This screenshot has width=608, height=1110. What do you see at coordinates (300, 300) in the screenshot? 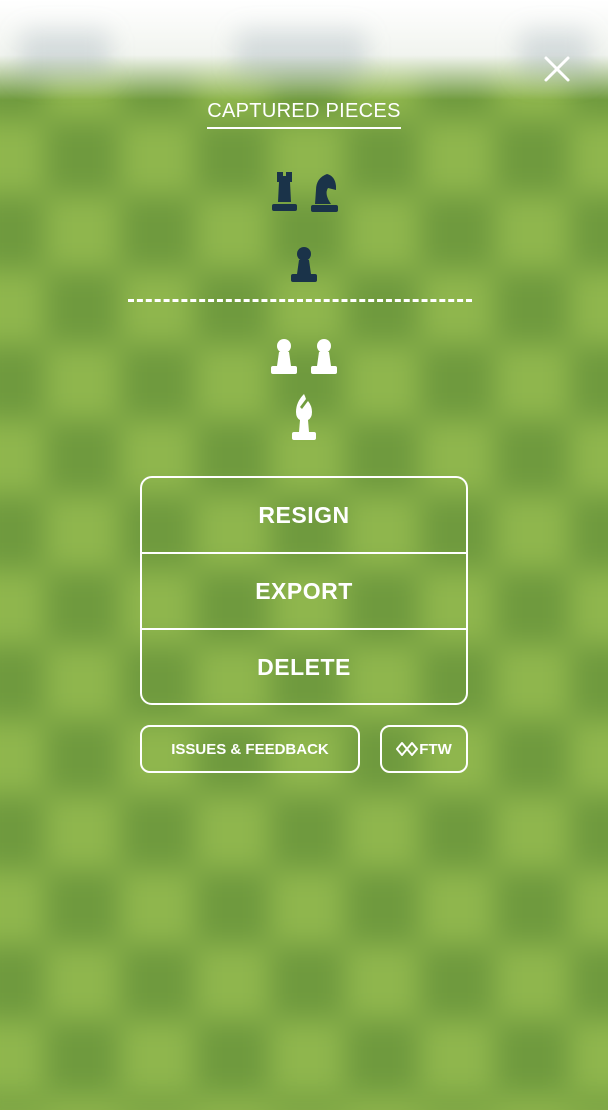
I see `captured-divider` at bounding box center [300, 300].